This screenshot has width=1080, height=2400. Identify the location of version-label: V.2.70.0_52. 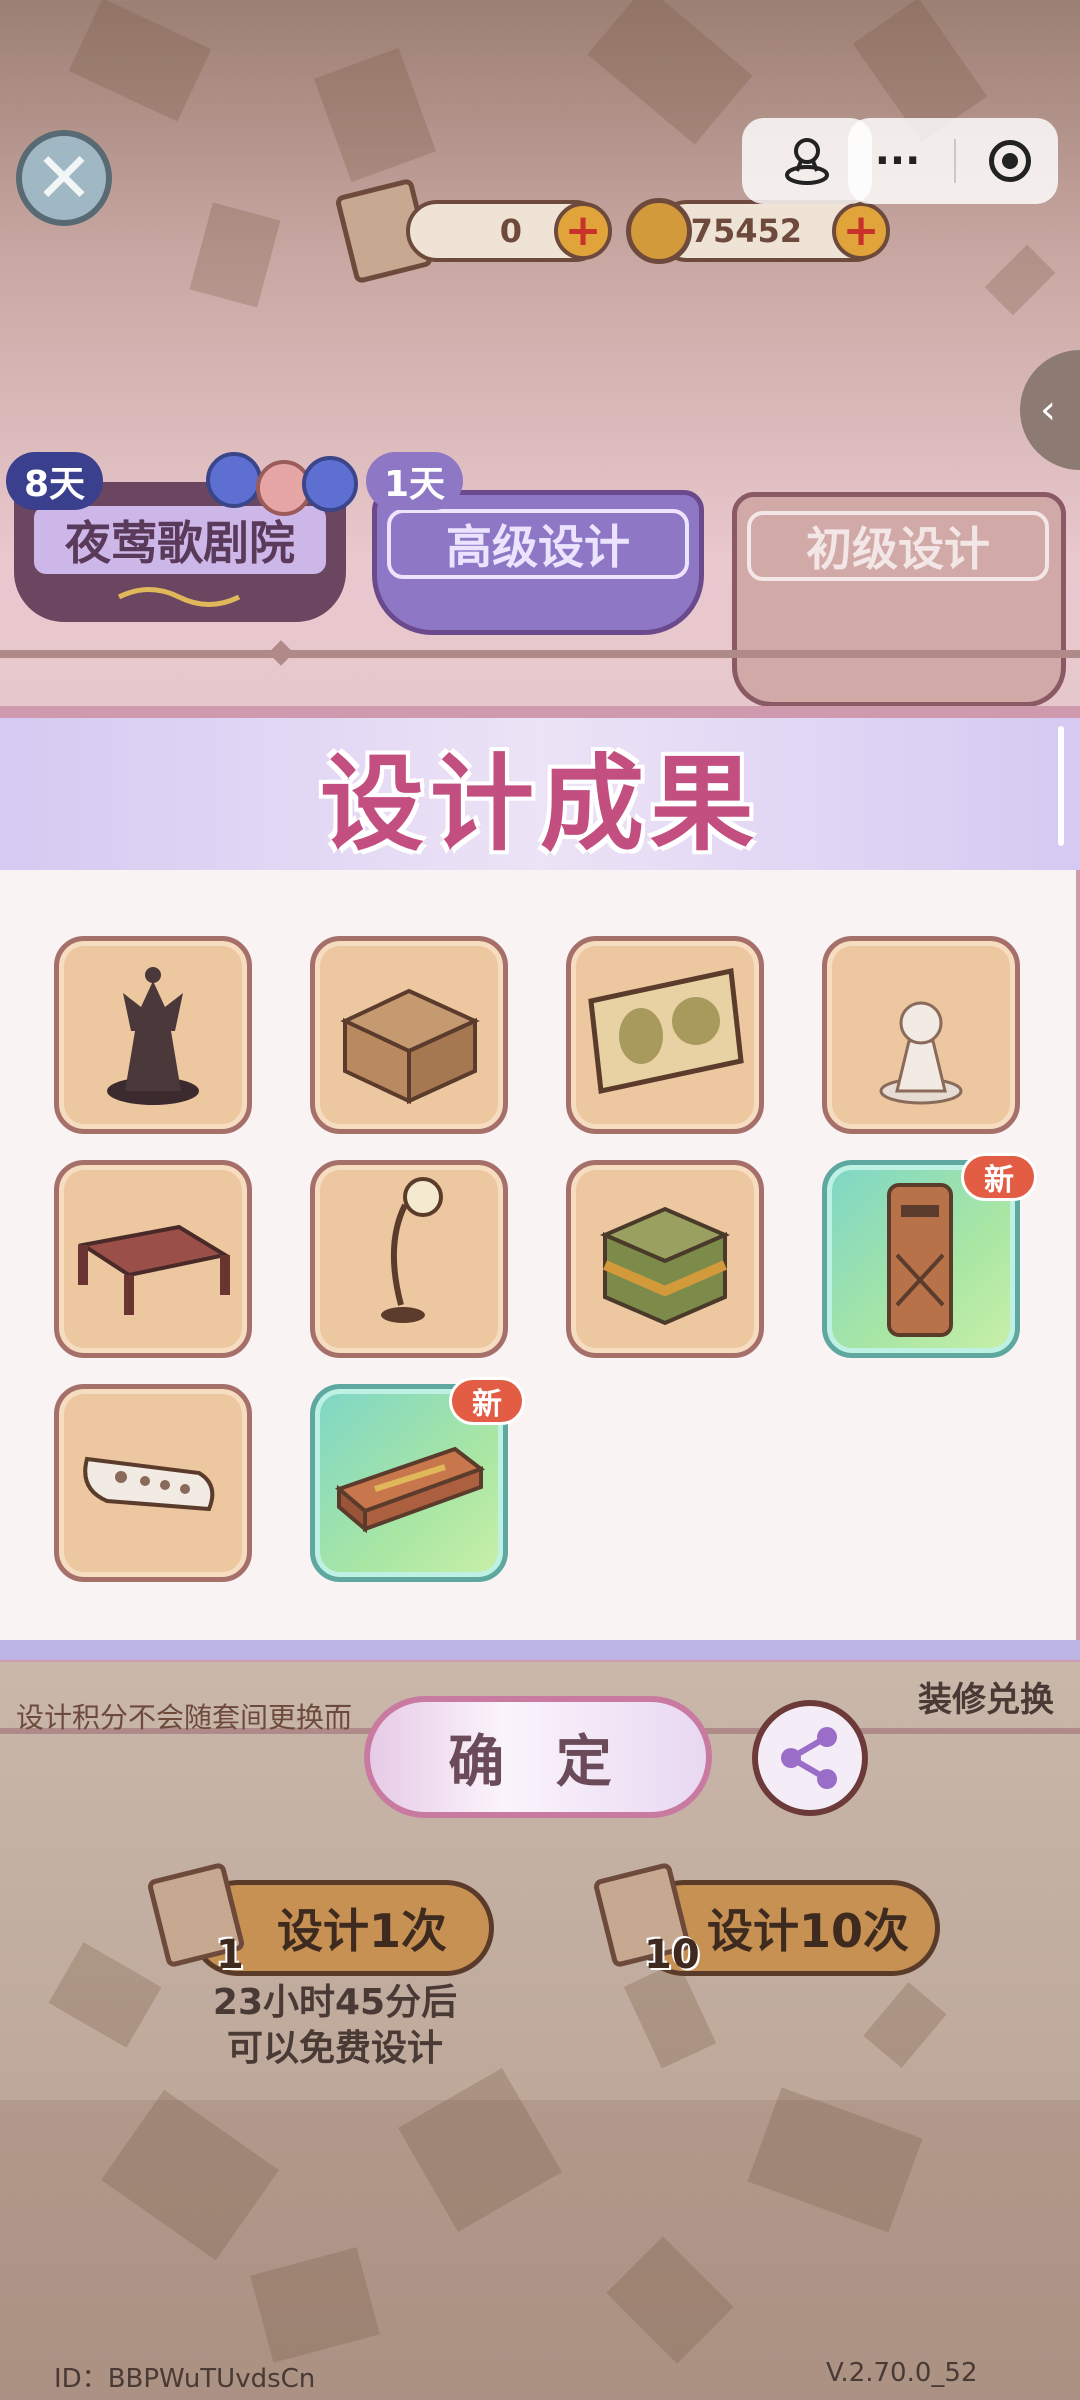
(902, 2373).